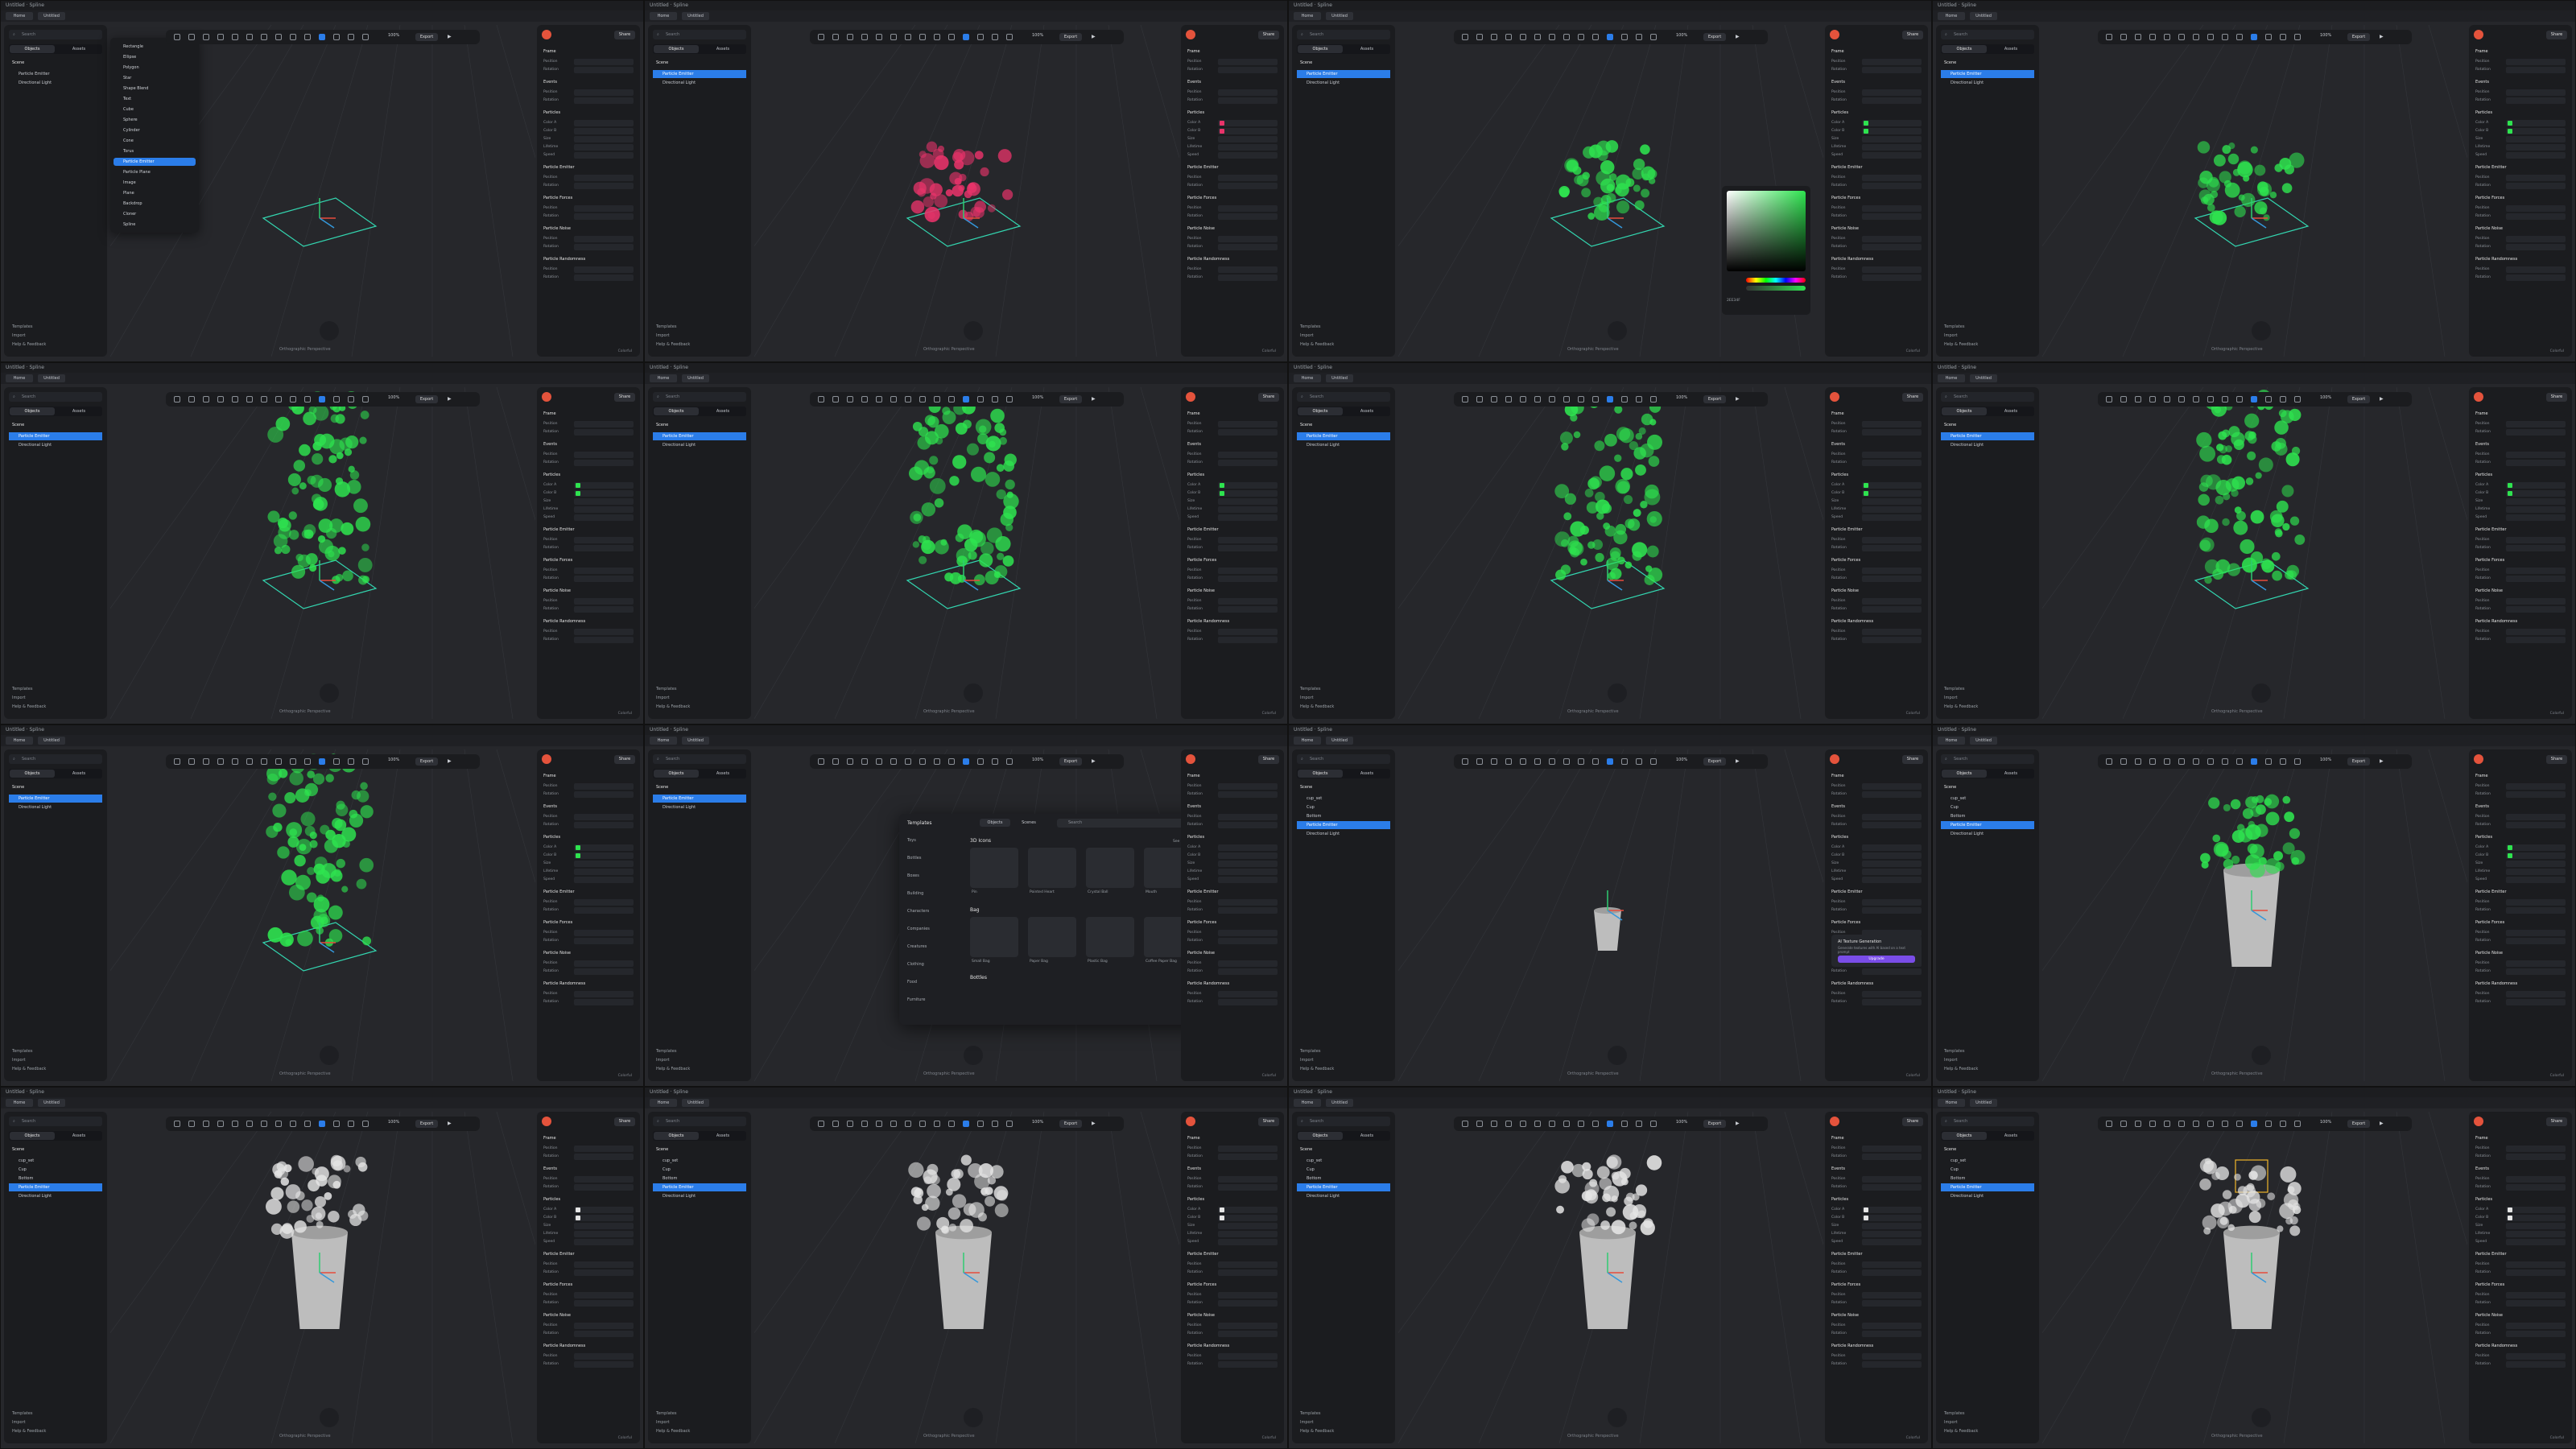 The height and width of the screenshot is (1449, 2576). Describe the element at coordinates (663, 1422) in the screenshot. I see `footer-link-1: Import` at that location.